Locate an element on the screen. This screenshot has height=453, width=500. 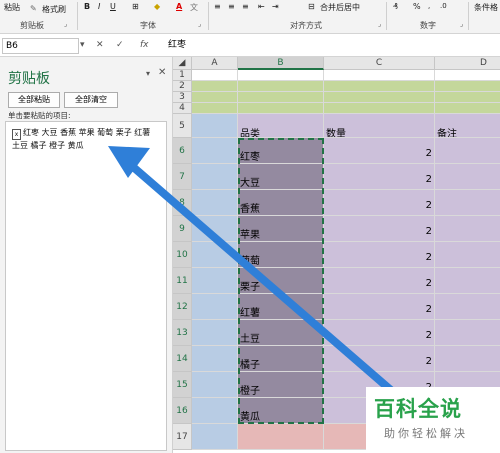
watermark-logo: 百科全说 is located at coordinates (418, 409).